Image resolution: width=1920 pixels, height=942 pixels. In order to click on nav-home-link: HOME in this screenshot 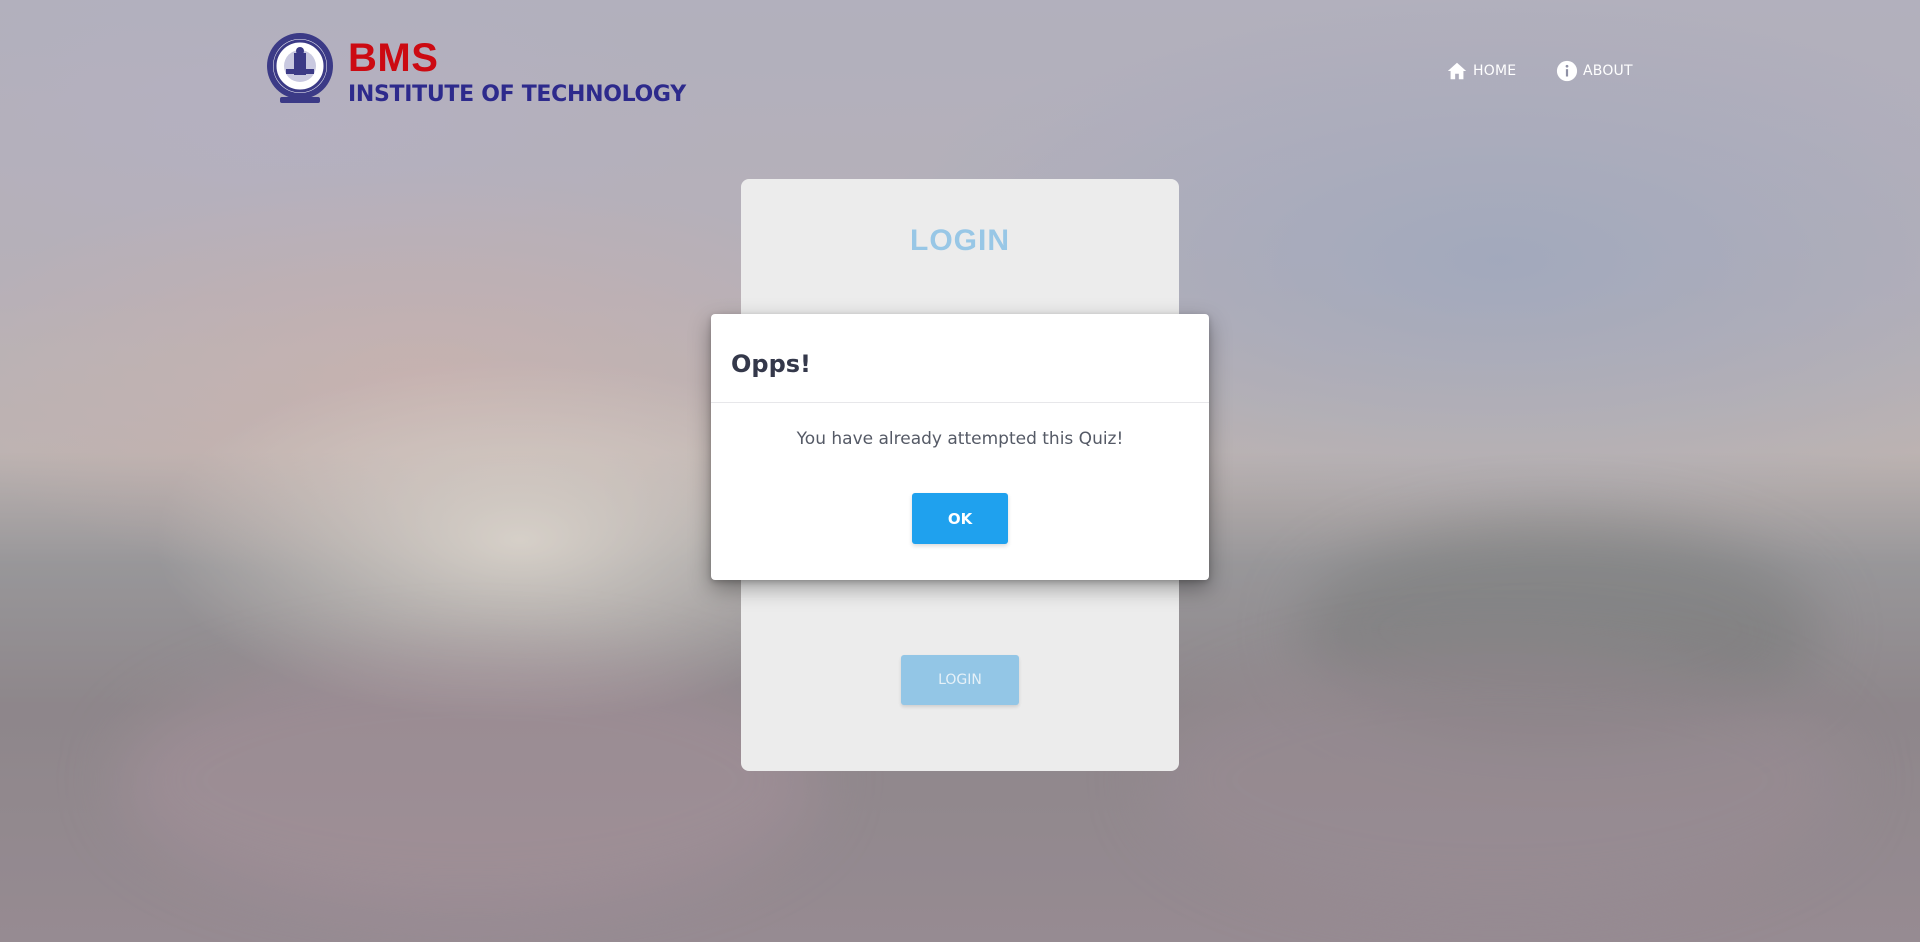, I will do `click(1481, 71)`.